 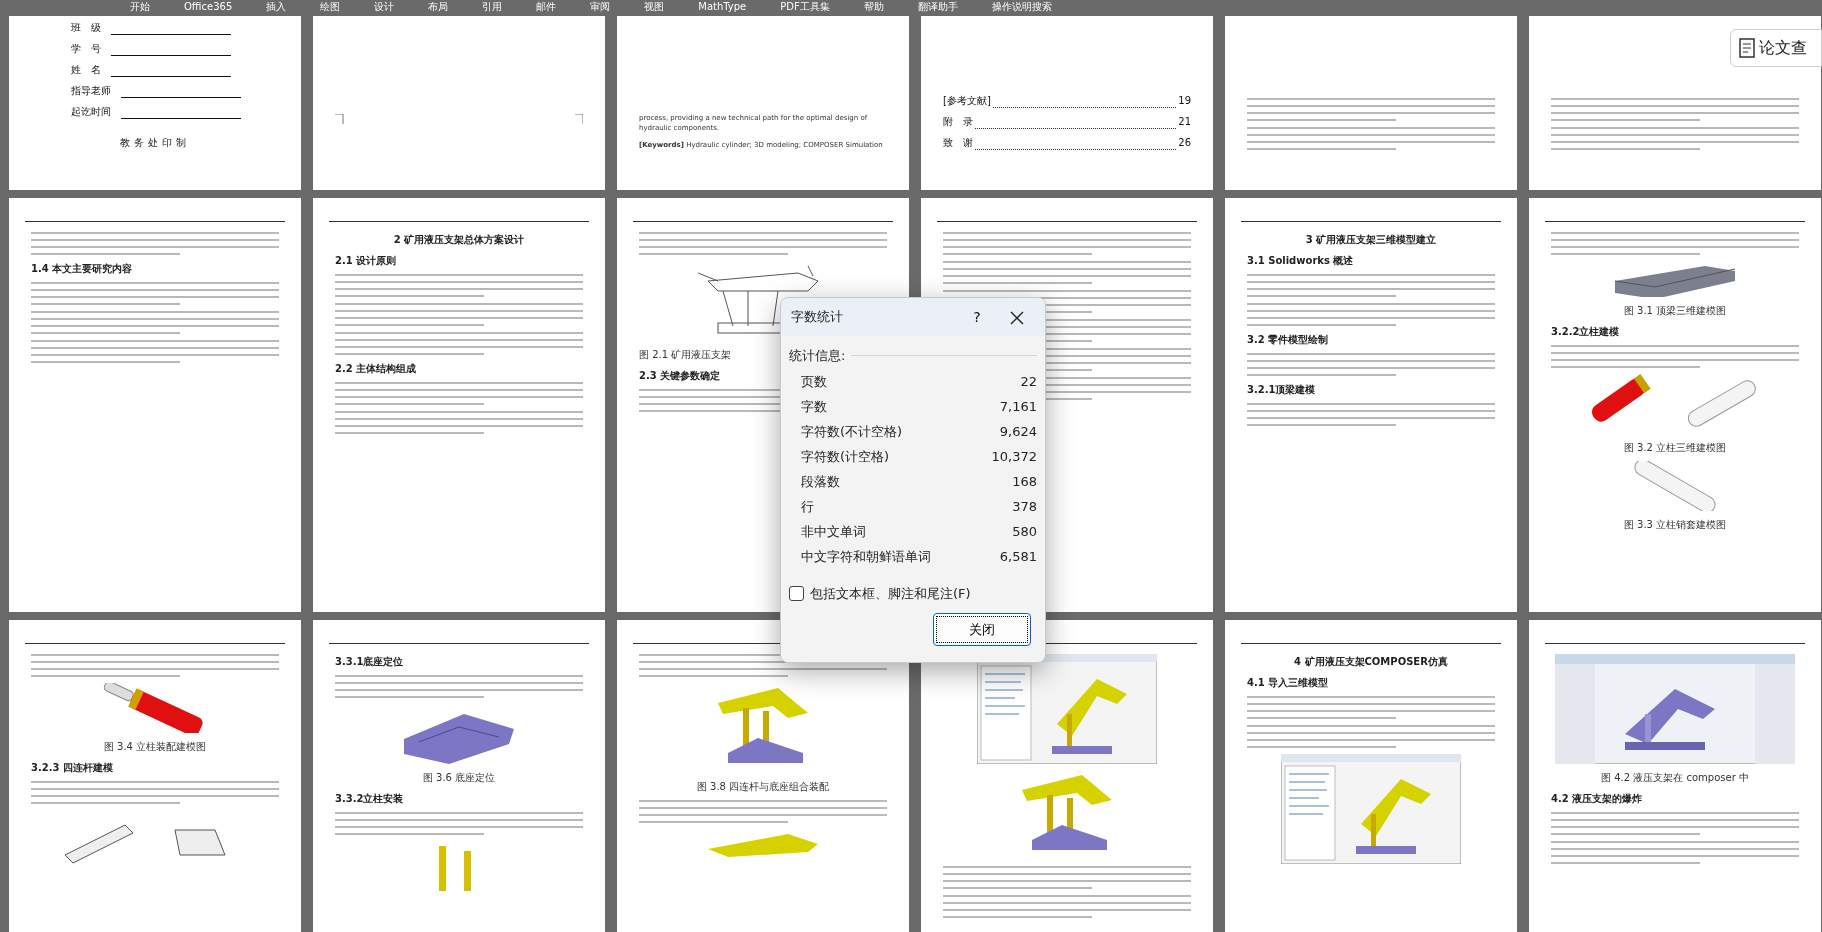 What do you see at coordinates (866, 557) in the screenshot?
I see `stat-label: 中文字符和朝鲜语单词` at bounding box center [866, 557].